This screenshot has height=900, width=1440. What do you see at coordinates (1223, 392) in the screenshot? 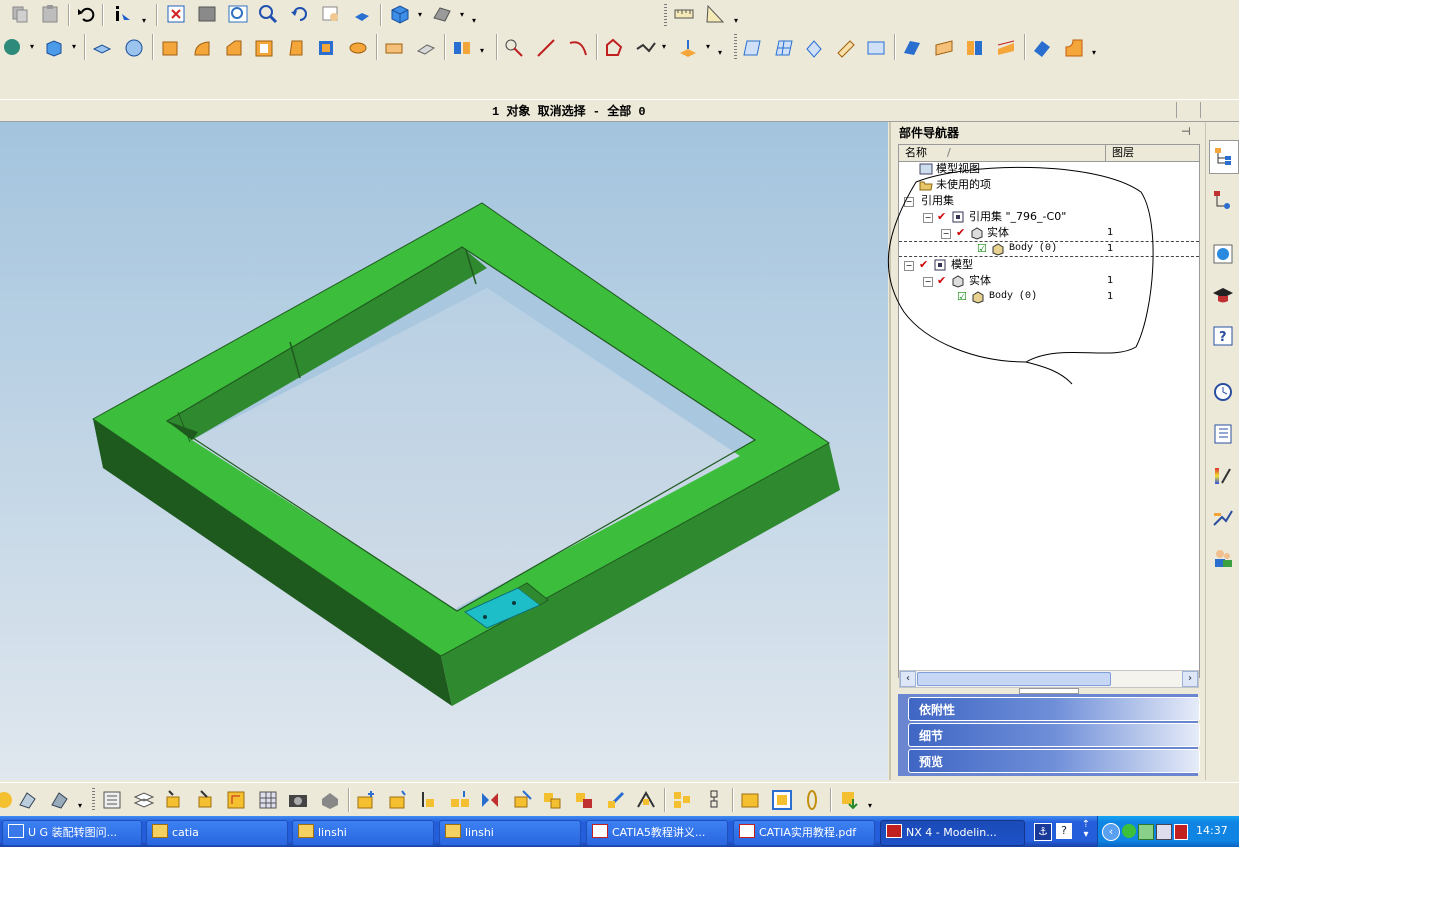
I see `history-icon` at bounding box center [1223, 392].